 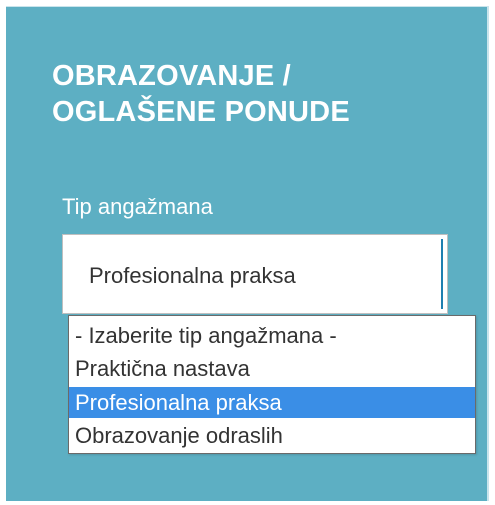 I want to click on dropdown-option-prakticna-nastava: Praktična nastava, so click(x=272, y=368).